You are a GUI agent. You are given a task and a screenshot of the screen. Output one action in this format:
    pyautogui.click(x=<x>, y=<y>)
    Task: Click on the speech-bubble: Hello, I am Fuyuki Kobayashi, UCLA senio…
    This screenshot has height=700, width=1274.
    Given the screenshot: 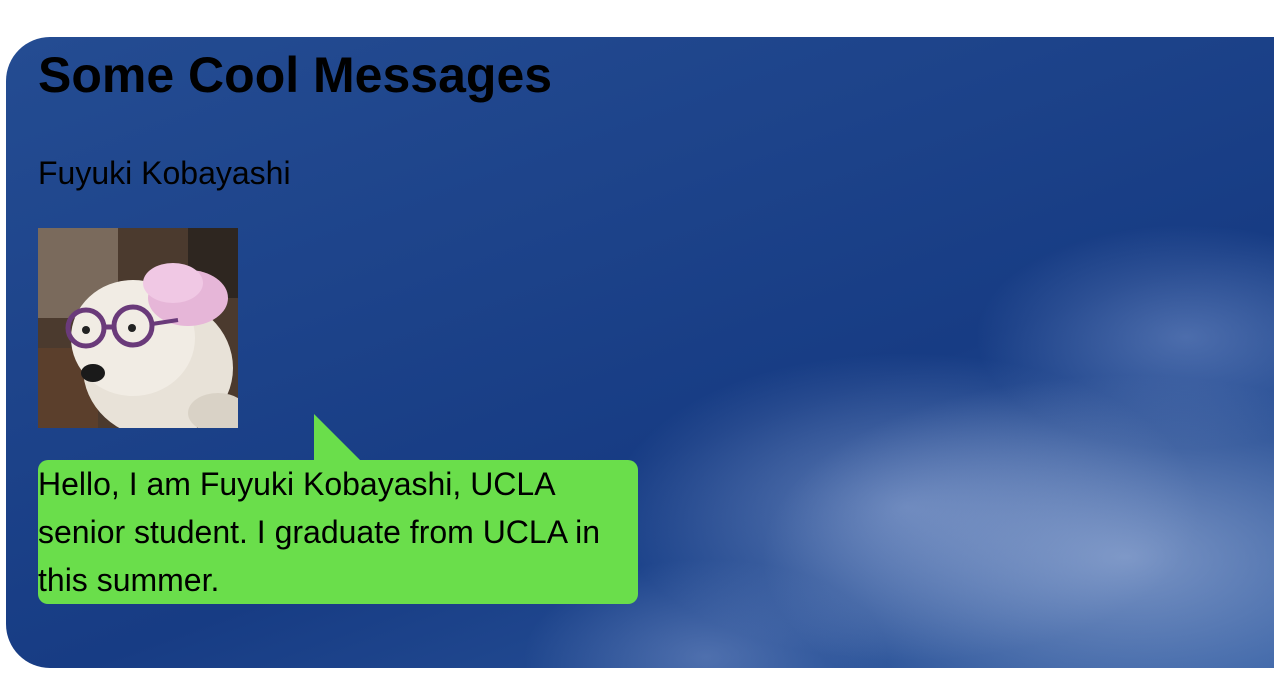 What is the action you would take?
    pyautogui.click(x=338, y=532)
    